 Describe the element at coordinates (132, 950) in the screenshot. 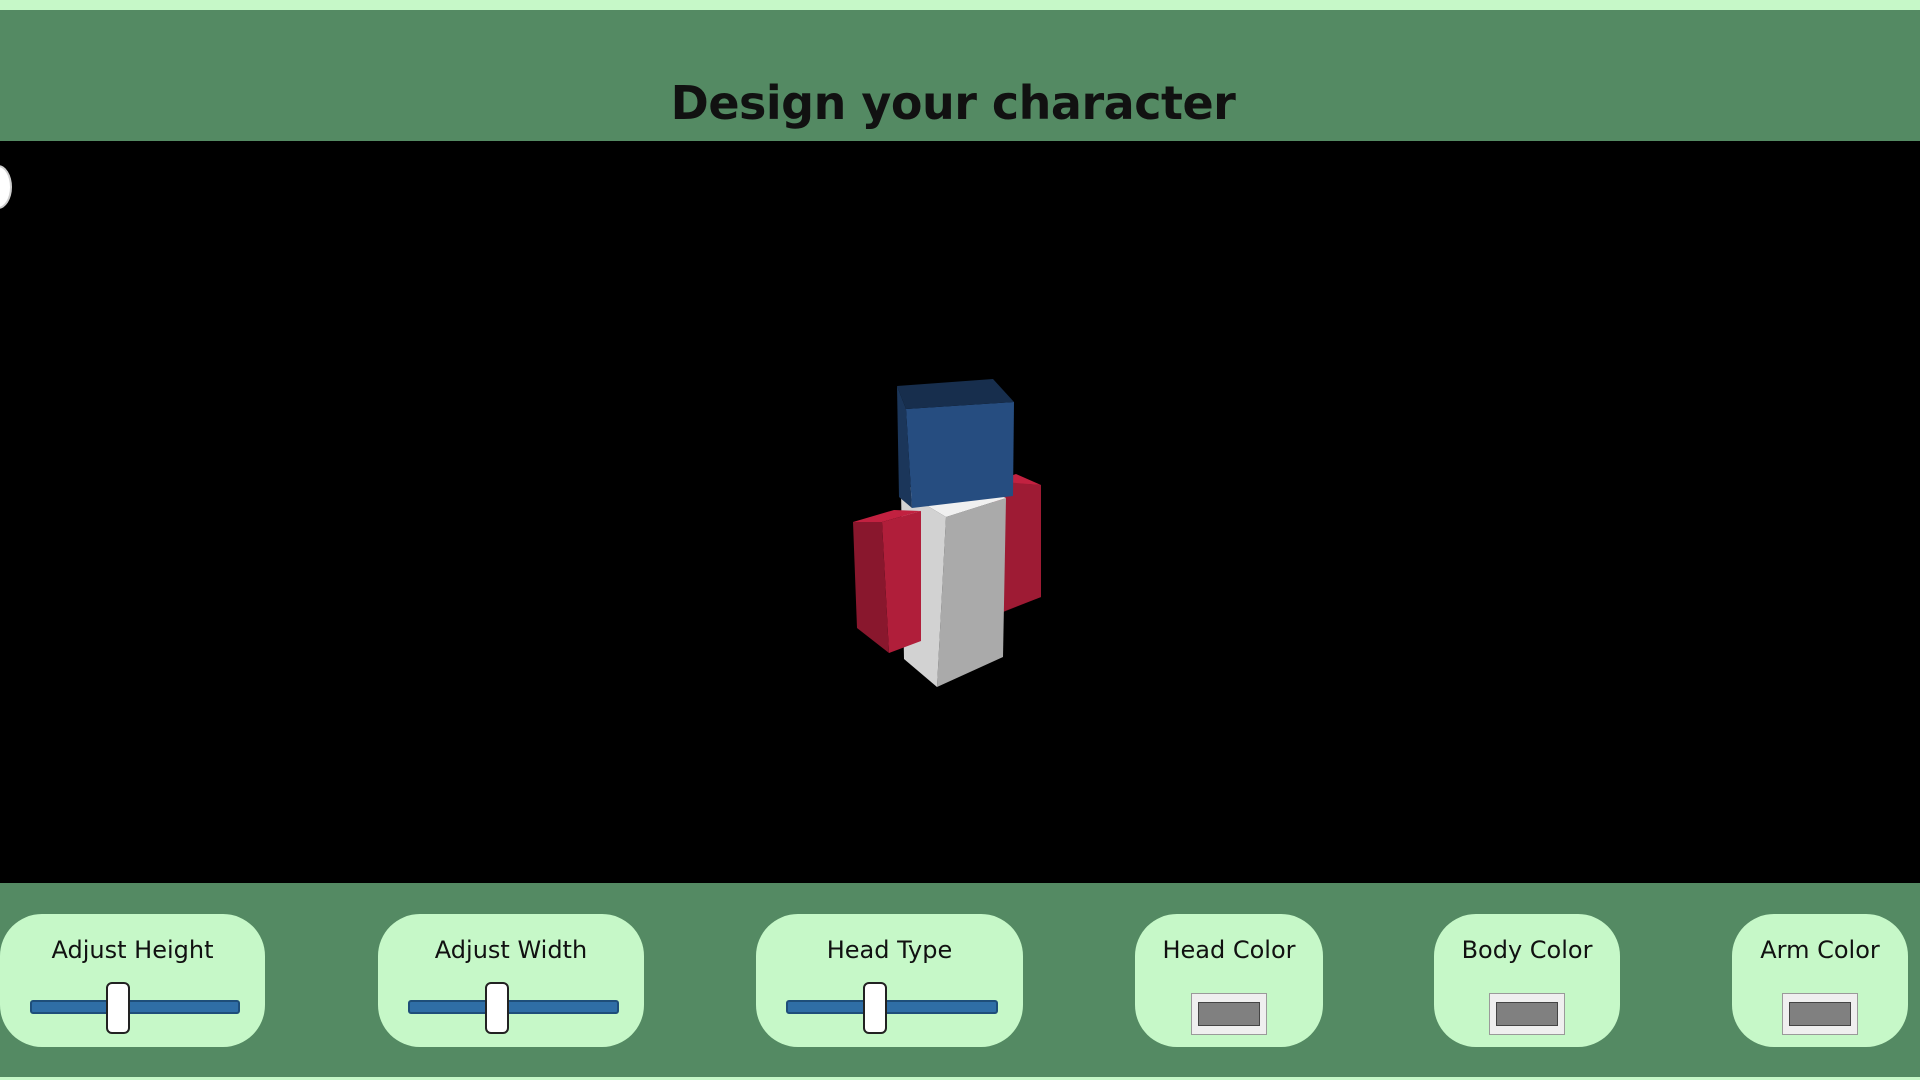

I see `adjust-height-label: Adjust Height` at that location.